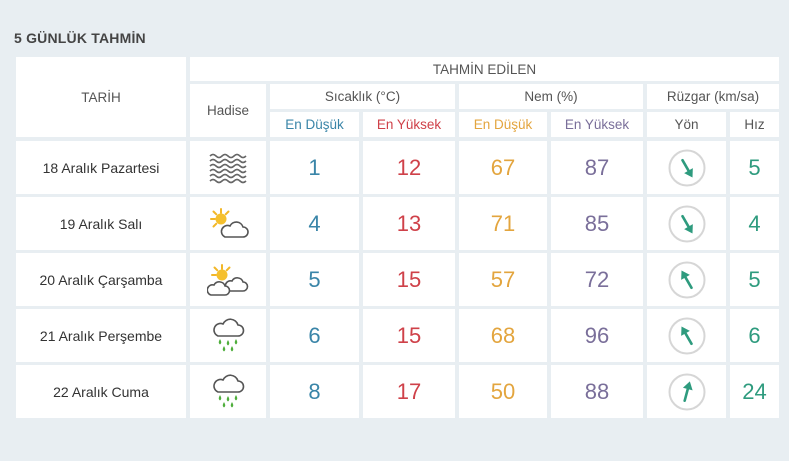 This screenshot has width=789, height=461. What do you see at coordinates (597, 124) in the screenshot?
I see `header-hum-max: En Yüksek` at bounding box center [597, 124].